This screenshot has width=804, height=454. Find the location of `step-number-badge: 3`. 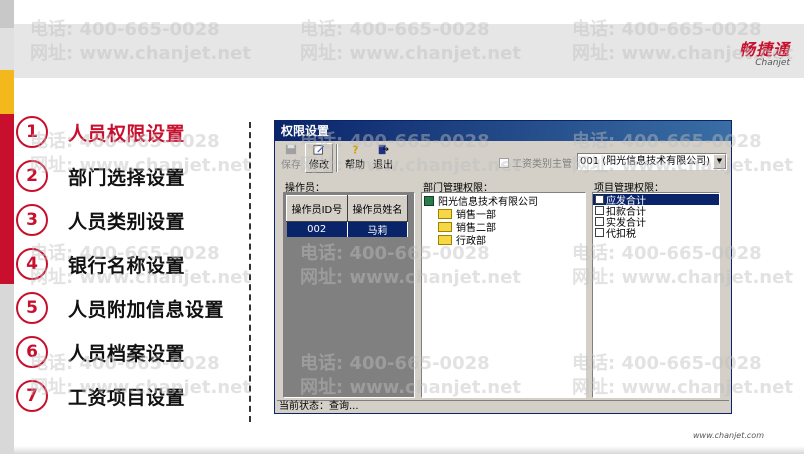

step-number-badge: 3 is located at coordinates (32, 220).